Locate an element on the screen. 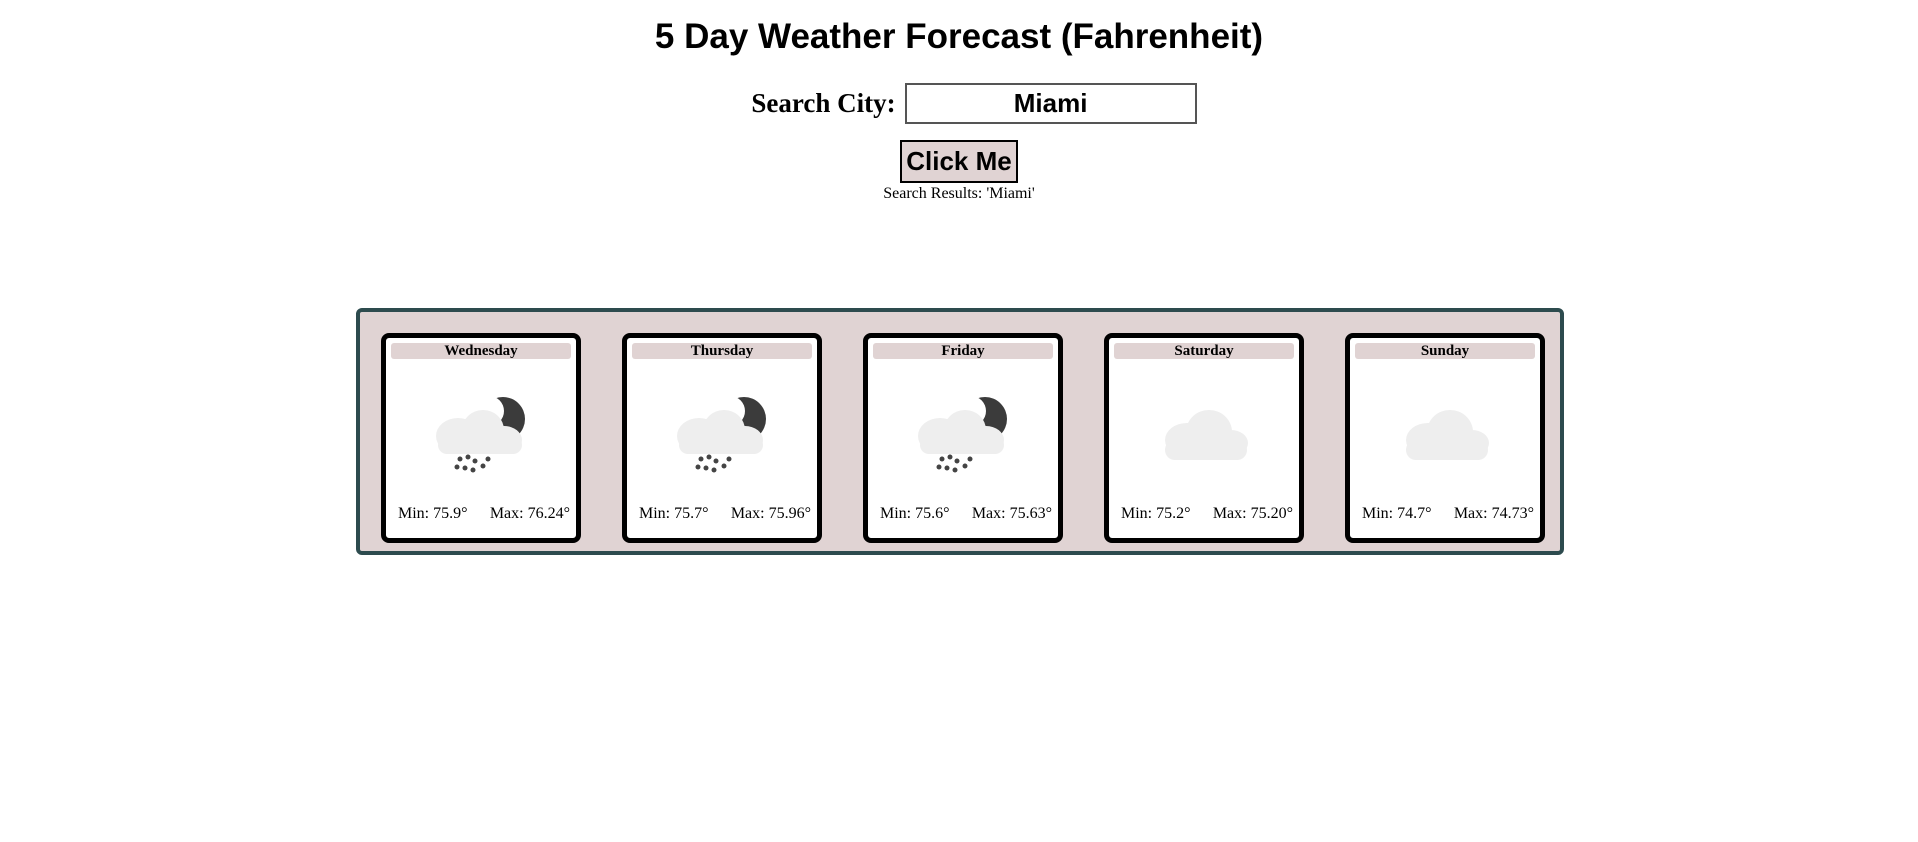 This screenshot has height=842, width=1918. city-search-input is located at coordinates (1050, 103).